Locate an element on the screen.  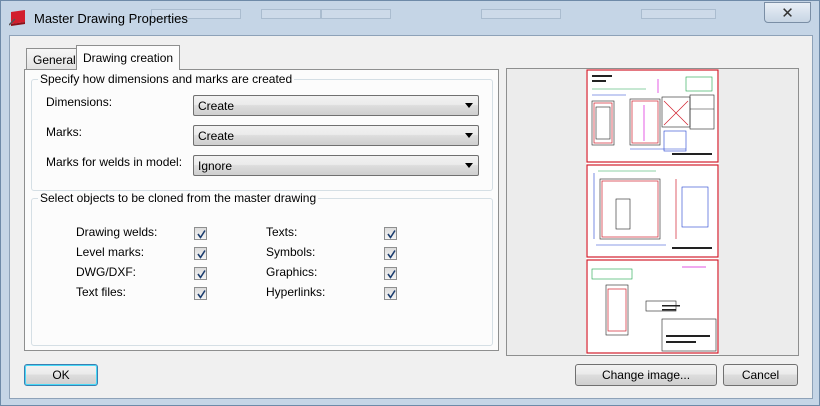
dimensions-value: Create is located at coordinates (216, 106).